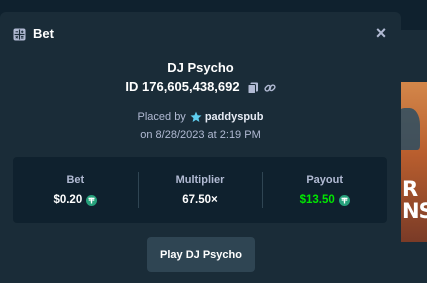 The width and height of the screenshot is (427, 283). I want to click on payout-amount: $13.50, so click(317, 200).